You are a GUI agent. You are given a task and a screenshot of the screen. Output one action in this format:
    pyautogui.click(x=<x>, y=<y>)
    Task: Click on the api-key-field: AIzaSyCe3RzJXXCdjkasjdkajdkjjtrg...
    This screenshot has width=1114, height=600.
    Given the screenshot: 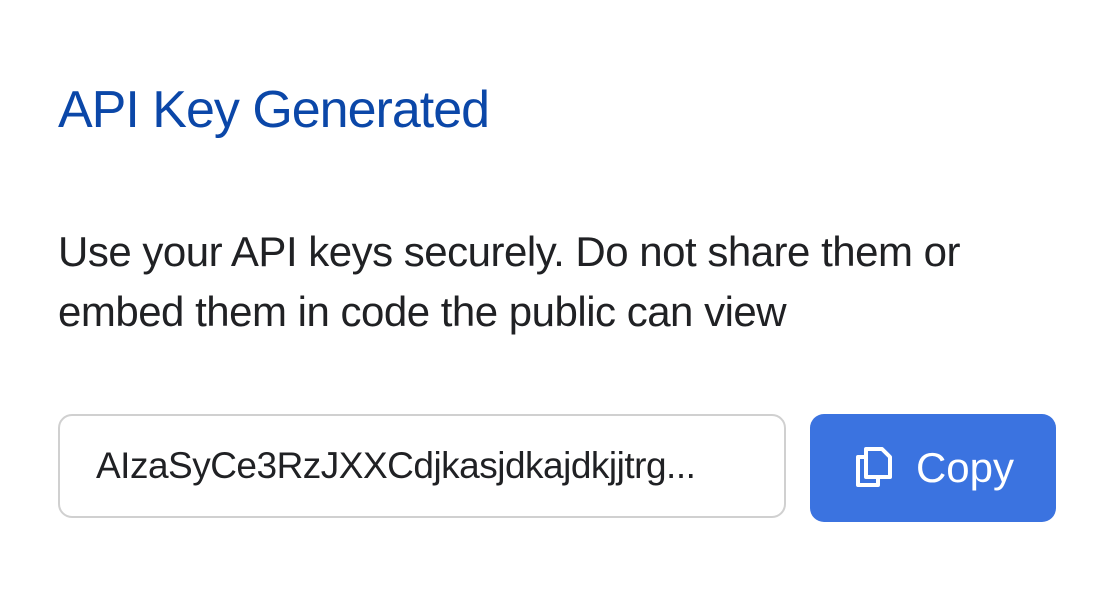 What is the action you would take?
    pyautogui.click(x=422, y=466)
    